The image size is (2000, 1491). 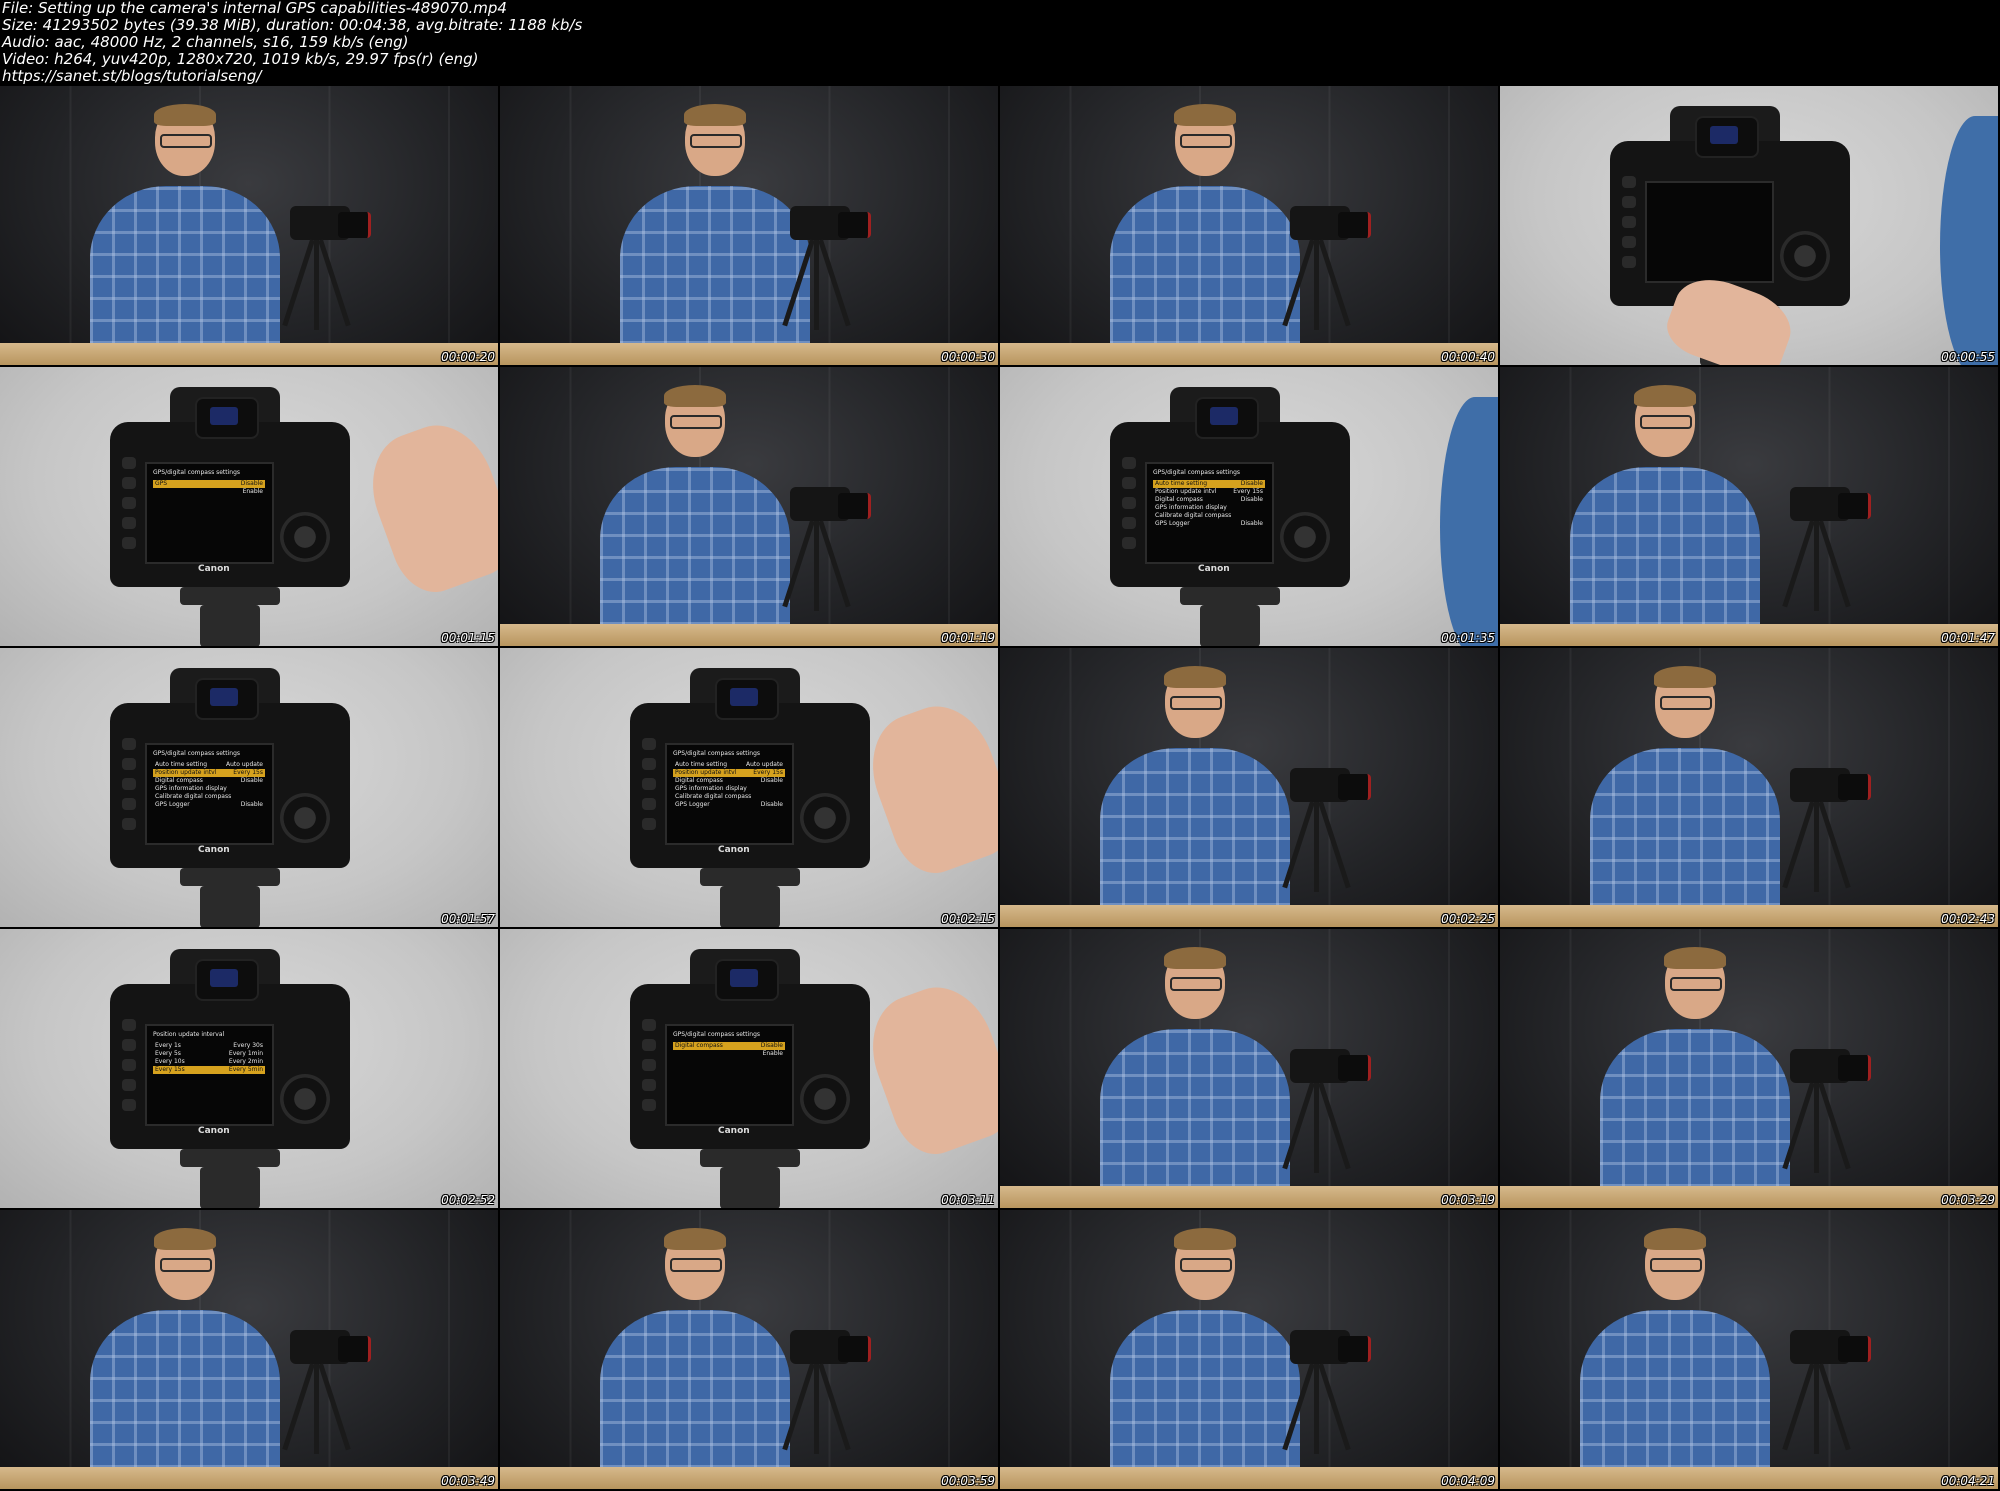 I want to click on video-thumbnail: 00:00:20, so click(x=249, y=225).